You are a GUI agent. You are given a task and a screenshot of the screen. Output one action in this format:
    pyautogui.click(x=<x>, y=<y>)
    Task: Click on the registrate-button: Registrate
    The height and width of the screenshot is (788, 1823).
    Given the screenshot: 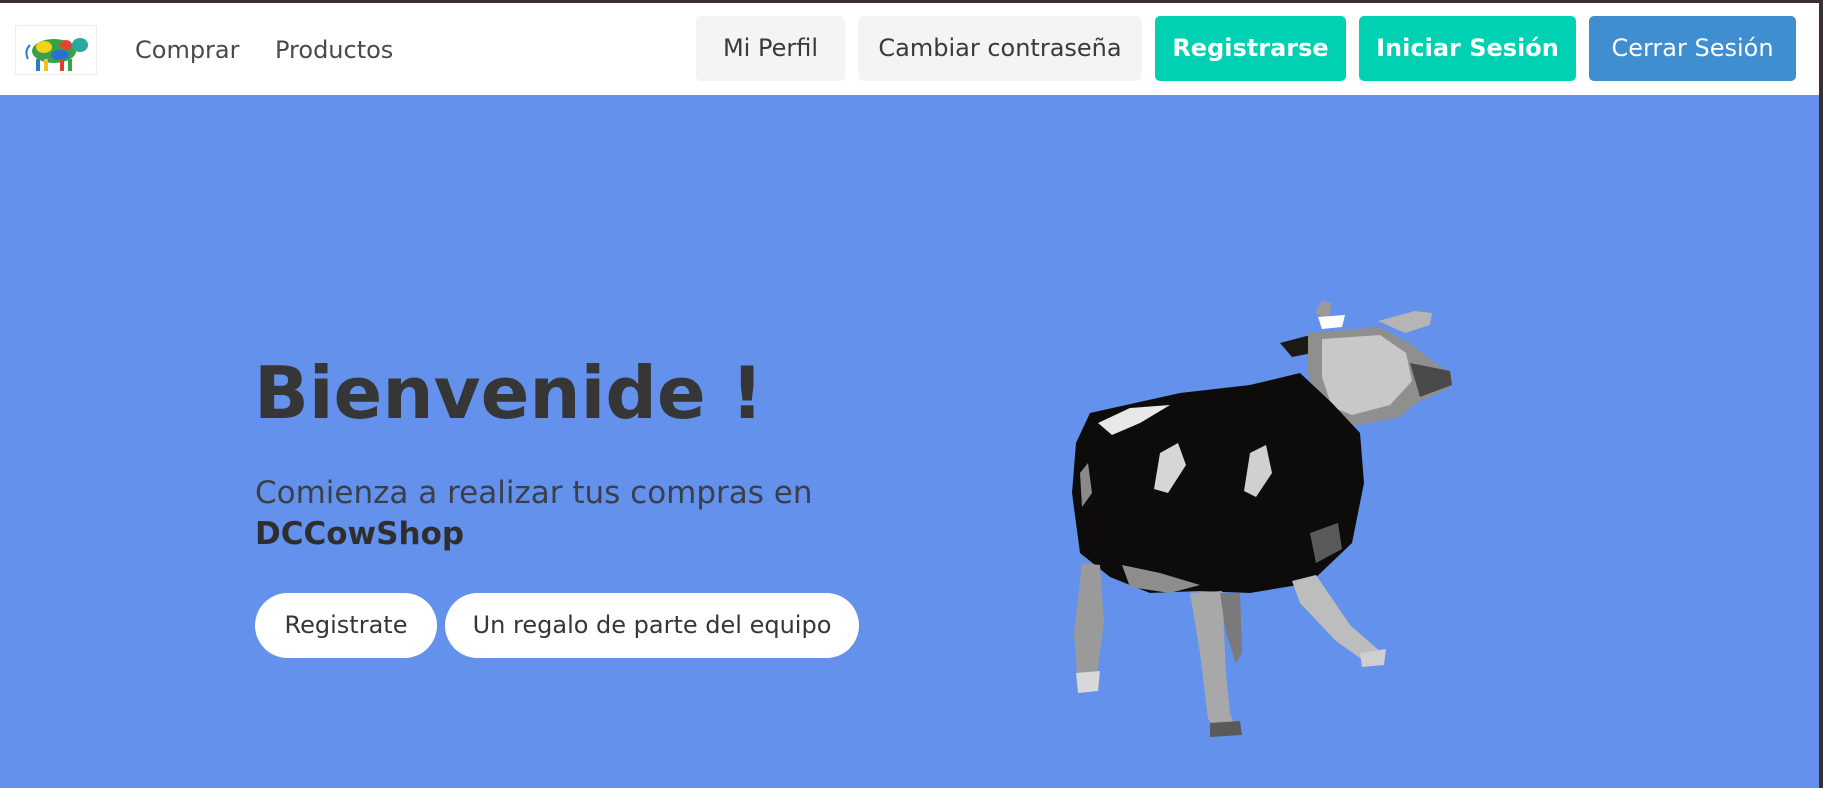 What is the action you would take?
    pyautogui.click(x=346, y=625)
    